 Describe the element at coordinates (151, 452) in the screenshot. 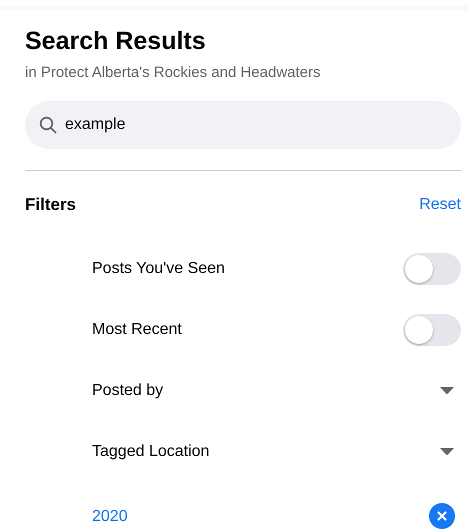

I see `filter-label: Tagged Location` at that location.